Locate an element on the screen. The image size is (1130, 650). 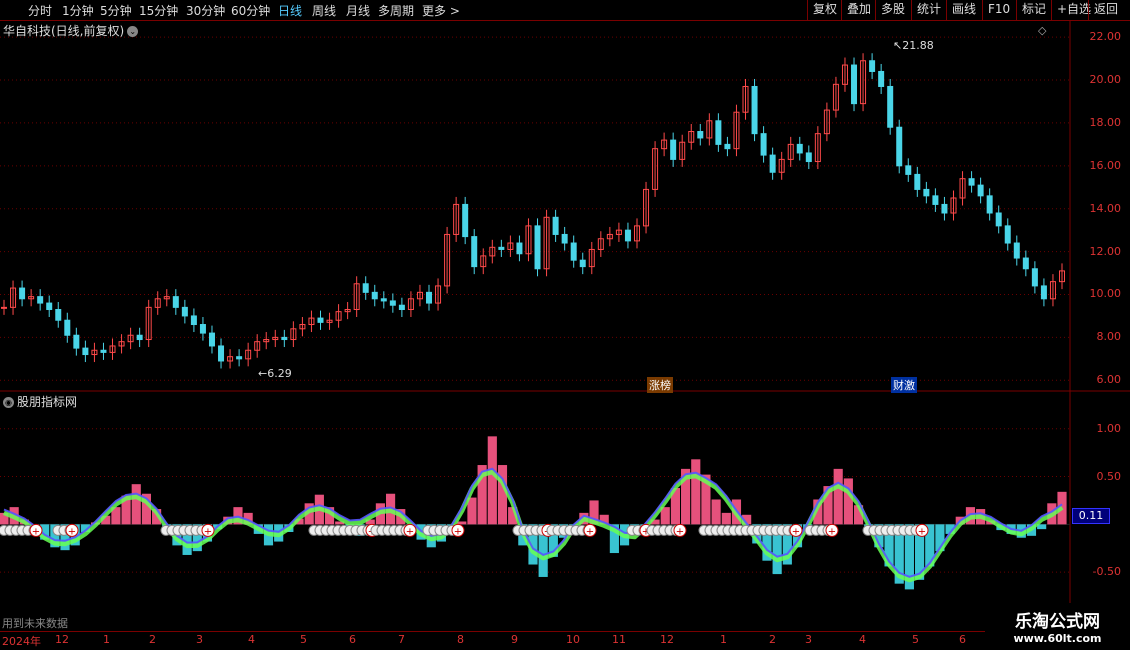
date-label-2: 1 is located at coordinates (106, 639).